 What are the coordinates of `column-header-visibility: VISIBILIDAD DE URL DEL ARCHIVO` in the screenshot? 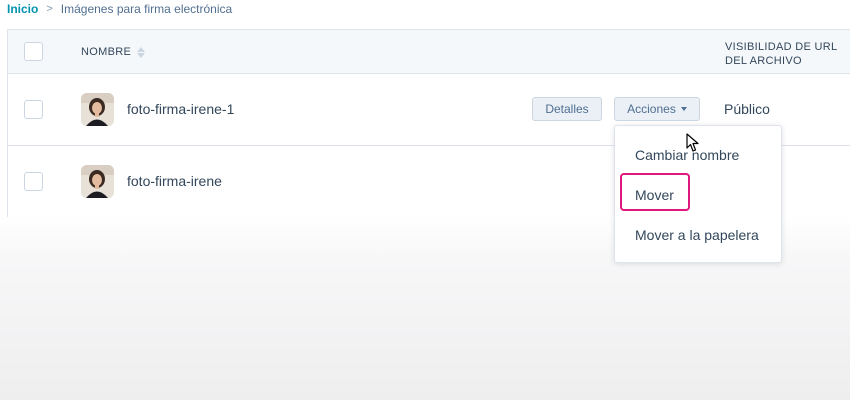 It's located at (781, 54).